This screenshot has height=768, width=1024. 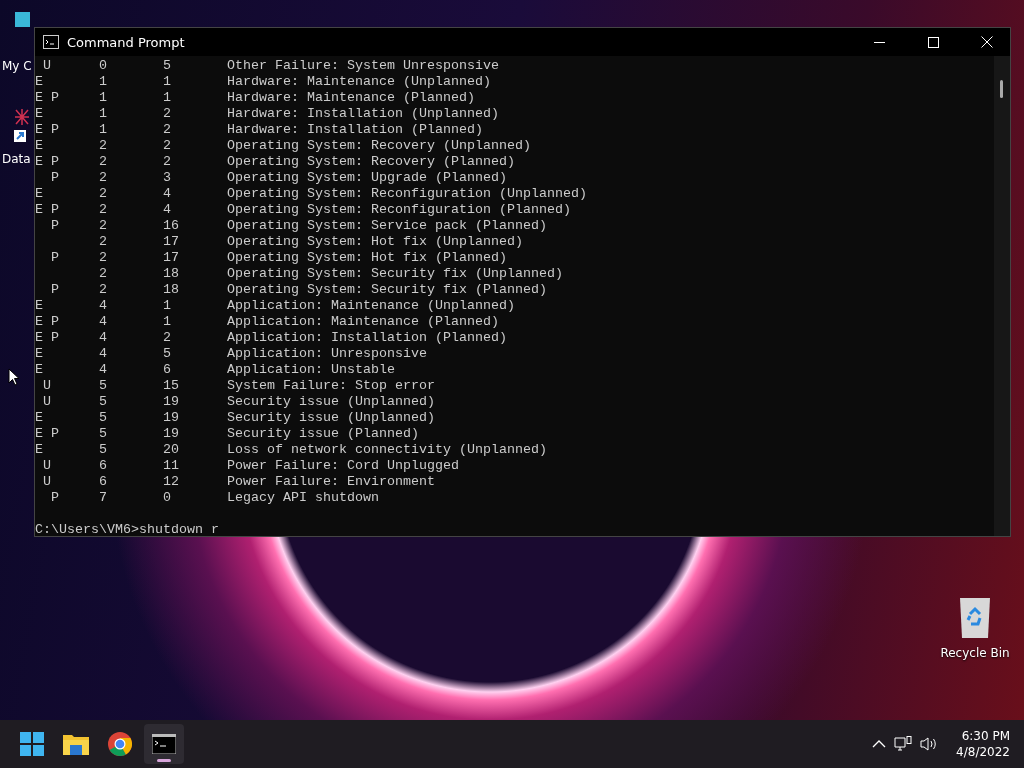 I want to click on reason-text: Application: Maintenance (Planned), so click(x=363, y=322).